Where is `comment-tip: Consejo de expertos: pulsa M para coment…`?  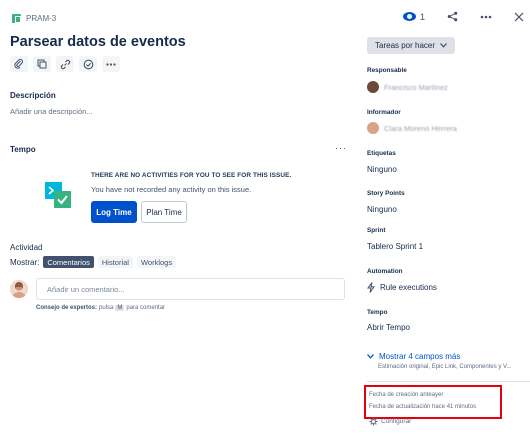 comment-tip: Consejo de expertos: pulsa M para coment… is located at coordinates (100, 308).